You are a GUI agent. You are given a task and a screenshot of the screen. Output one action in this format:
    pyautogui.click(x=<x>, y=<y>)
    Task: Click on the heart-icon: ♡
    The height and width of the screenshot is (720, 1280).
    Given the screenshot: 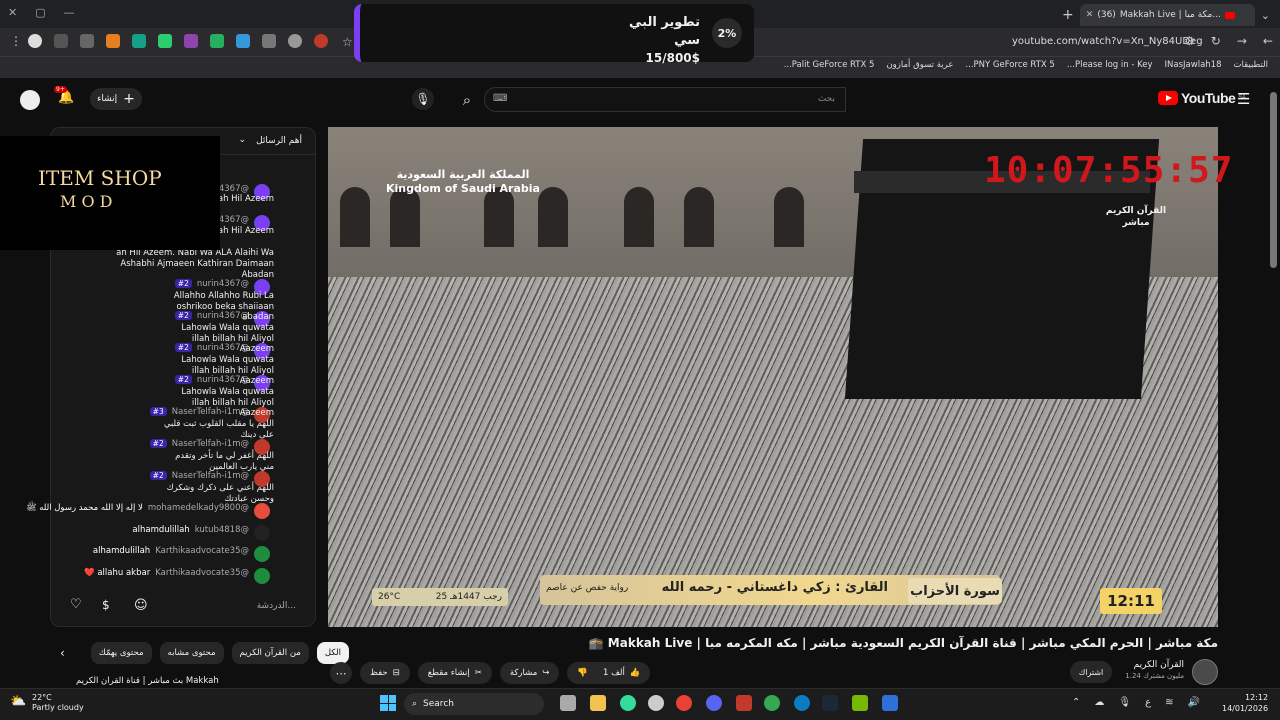 What is the action you would take?
    pyautogui.click(x=76, y=604)
    